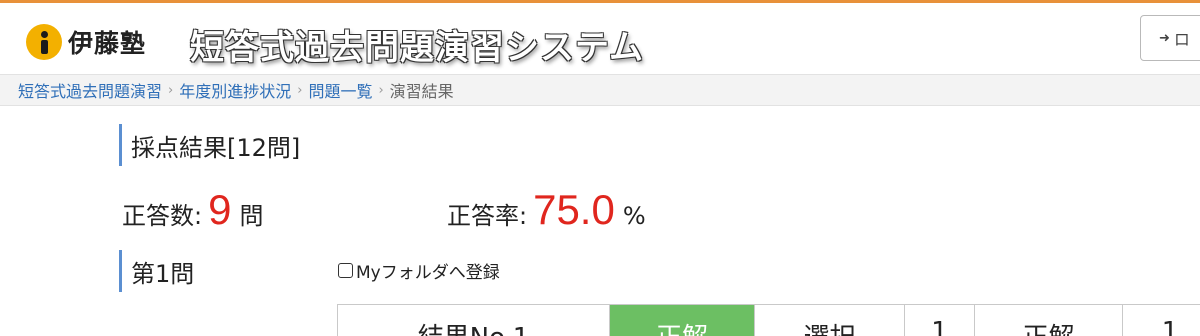 This screenshot has width=1200, height=336. I want to click on correct-rate-label: 正答率:, so click(487, 216).